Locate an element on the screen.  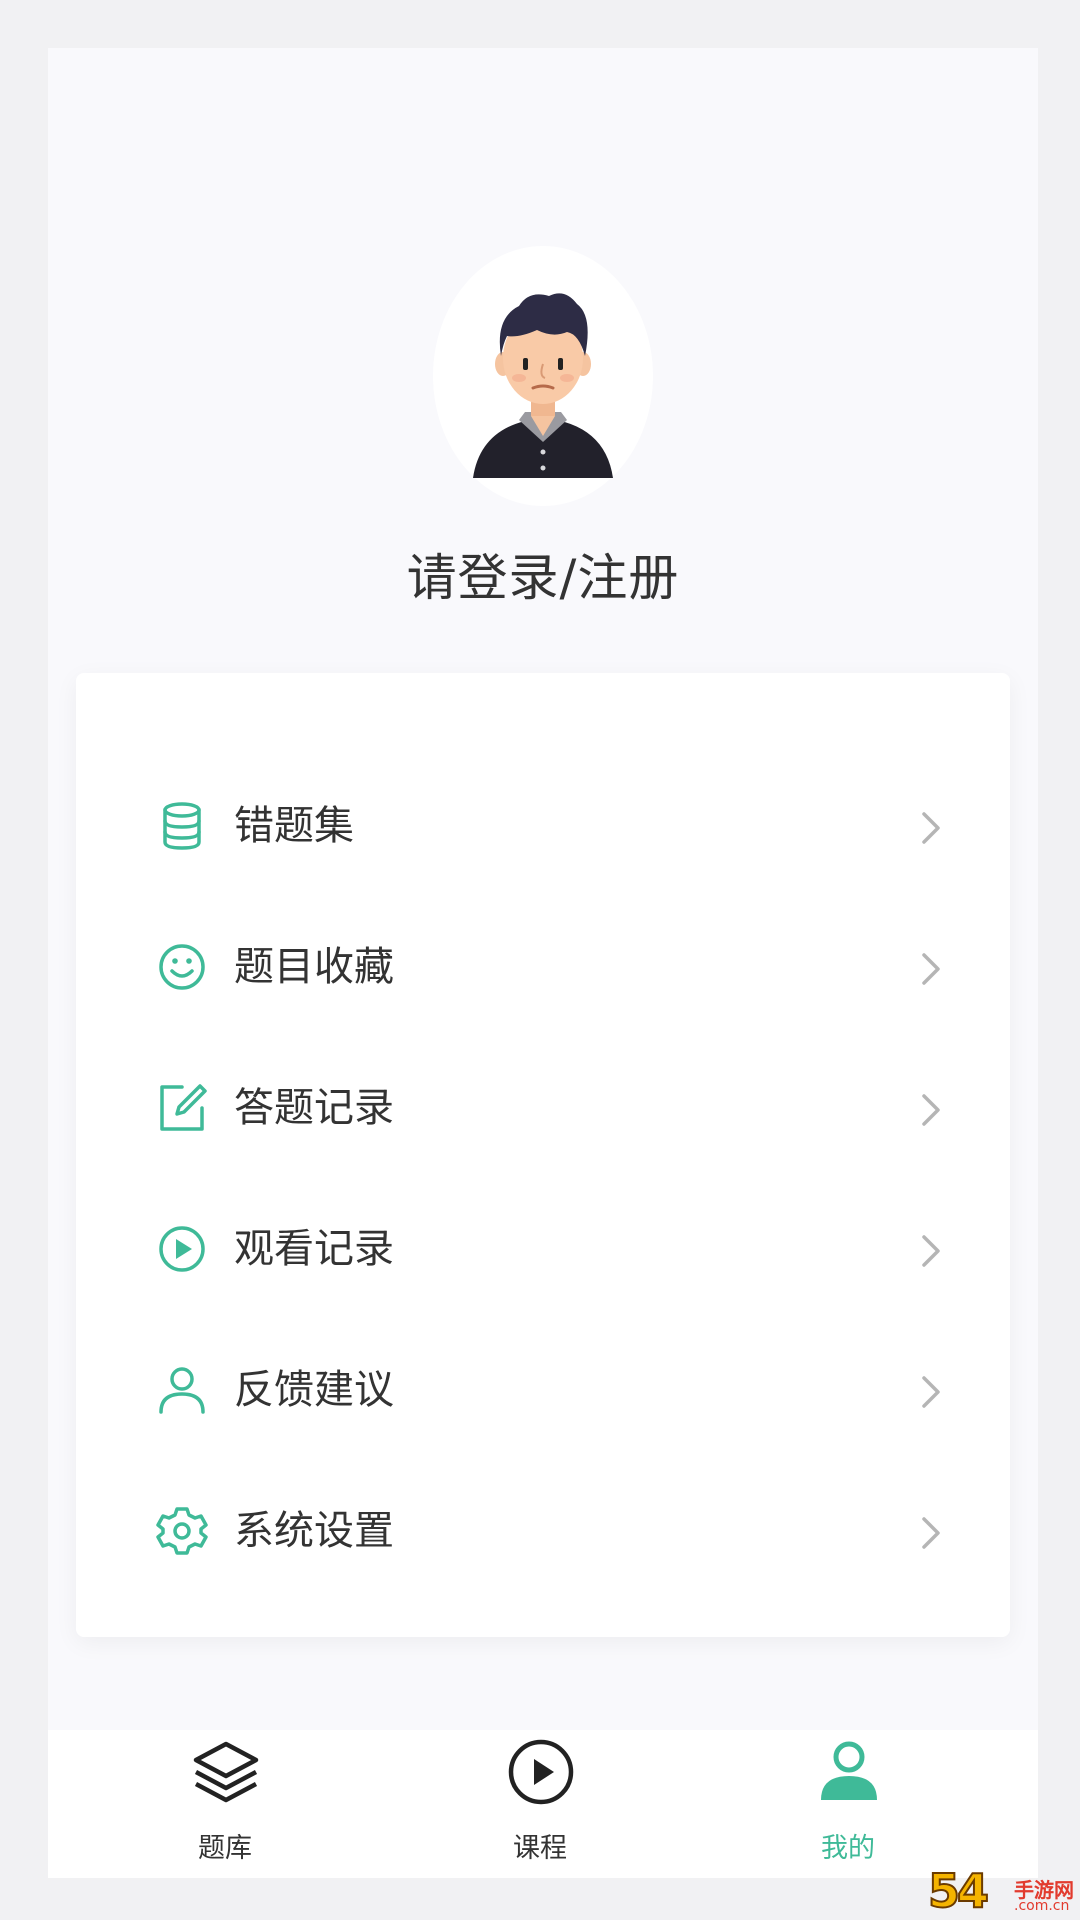
watermark-domain: .com.cn is located at coordinates (1042, 1906).